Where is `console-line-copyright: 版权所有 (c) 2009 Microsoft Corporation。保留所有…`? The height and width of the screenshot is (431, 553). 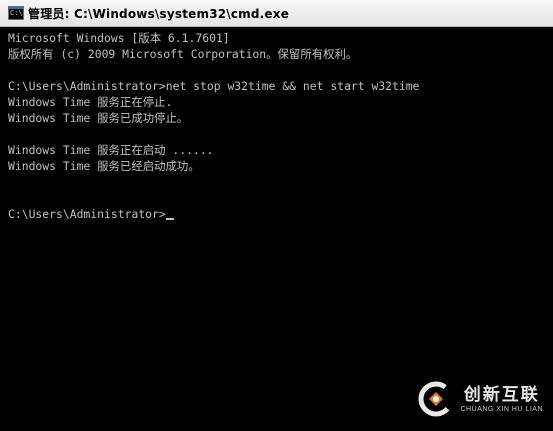
console-line-copyright: 版权所有 (c) 2009 Microsoft Corporation。保留所有… is located at coordinates (183, 54).